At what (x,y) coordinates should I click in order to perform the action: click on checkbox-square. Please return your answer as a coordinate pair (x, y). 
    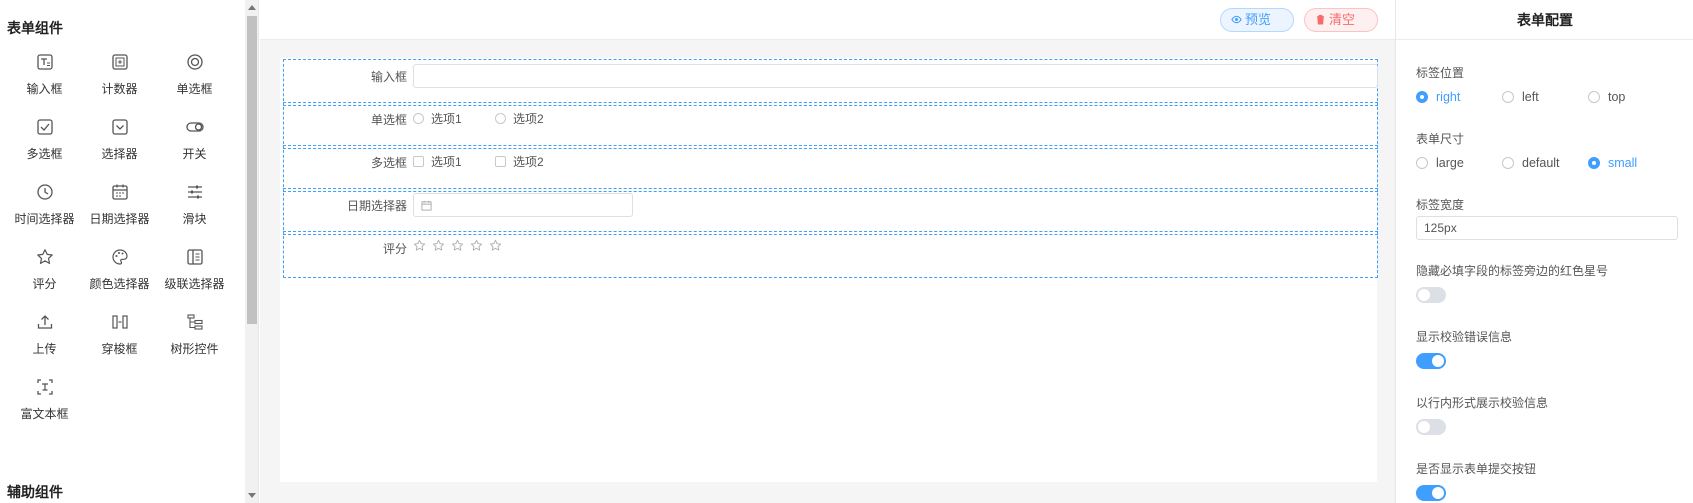
    Looking at the image, I should click on (418, 161).